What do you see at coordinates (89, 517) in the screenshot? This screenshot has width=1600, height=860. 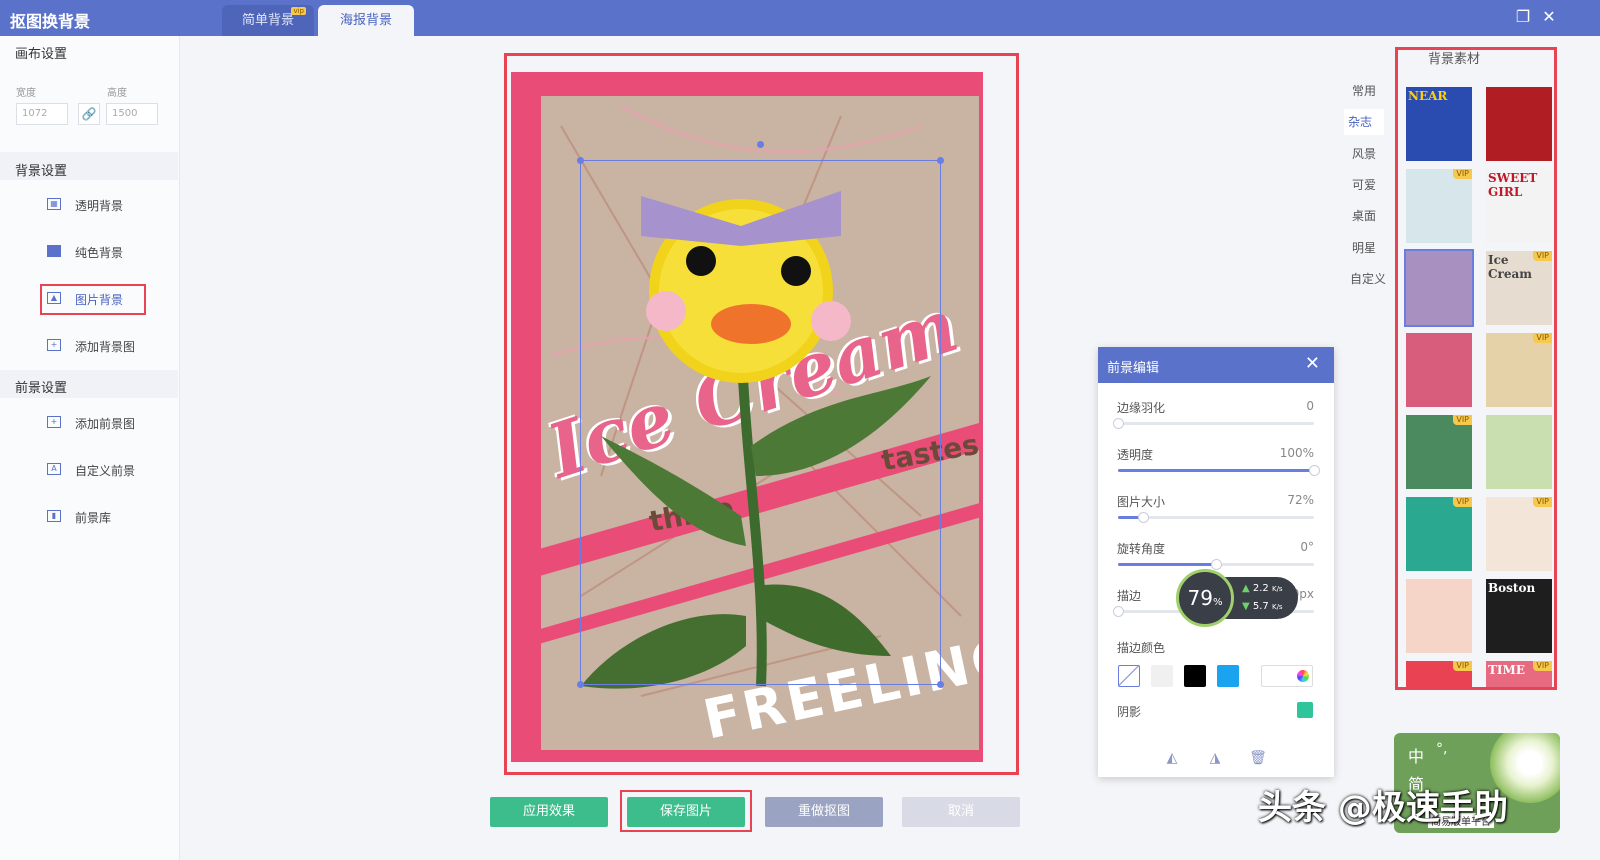 I see `menu-foreground-library: ▮ 前景库` at bounding box center [89, 517].